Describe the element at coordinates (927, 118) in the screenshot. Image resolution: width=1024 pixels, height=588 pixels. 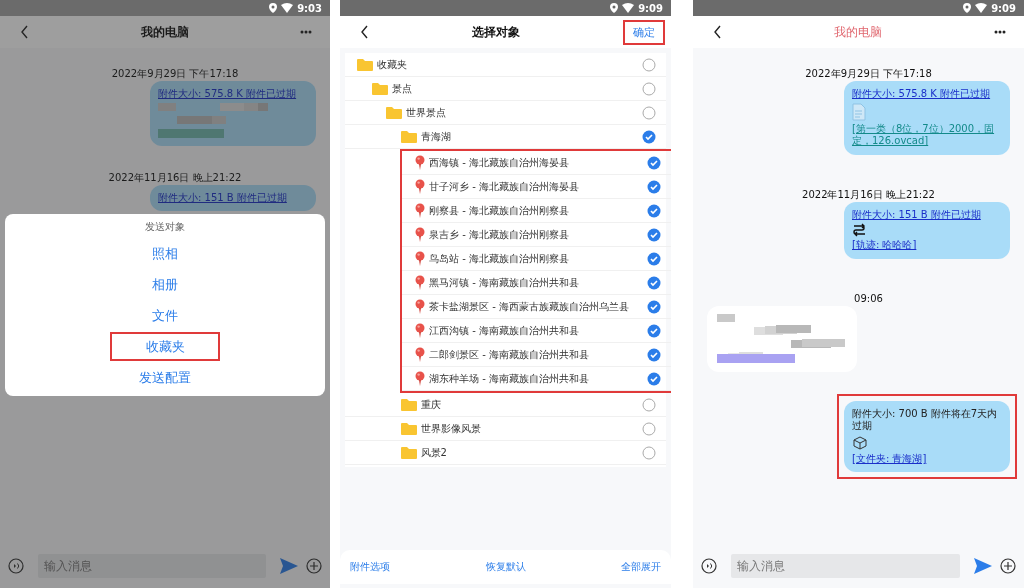
I see `message-bubble: 附件大小: 575.8 K 附件已过期 [第一类（8位，7位）2000，固定，126.ovcad]` at that location.